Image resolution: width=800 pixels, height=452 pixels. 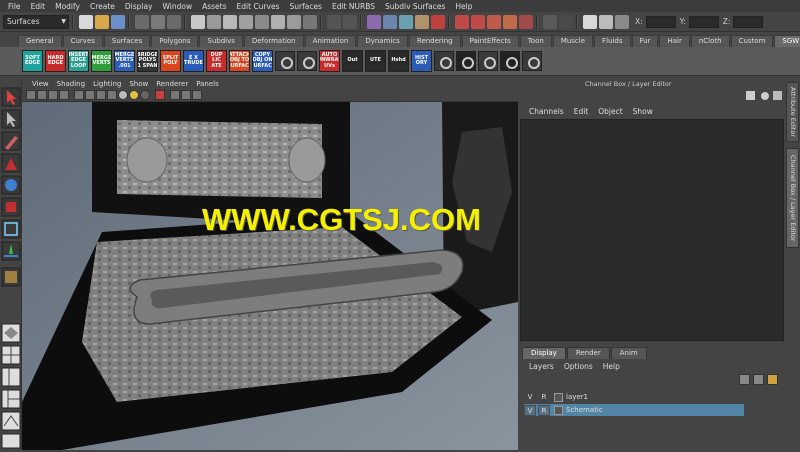 I want to click on channel-box-menu-show: Show, so click(x=643, y=111).